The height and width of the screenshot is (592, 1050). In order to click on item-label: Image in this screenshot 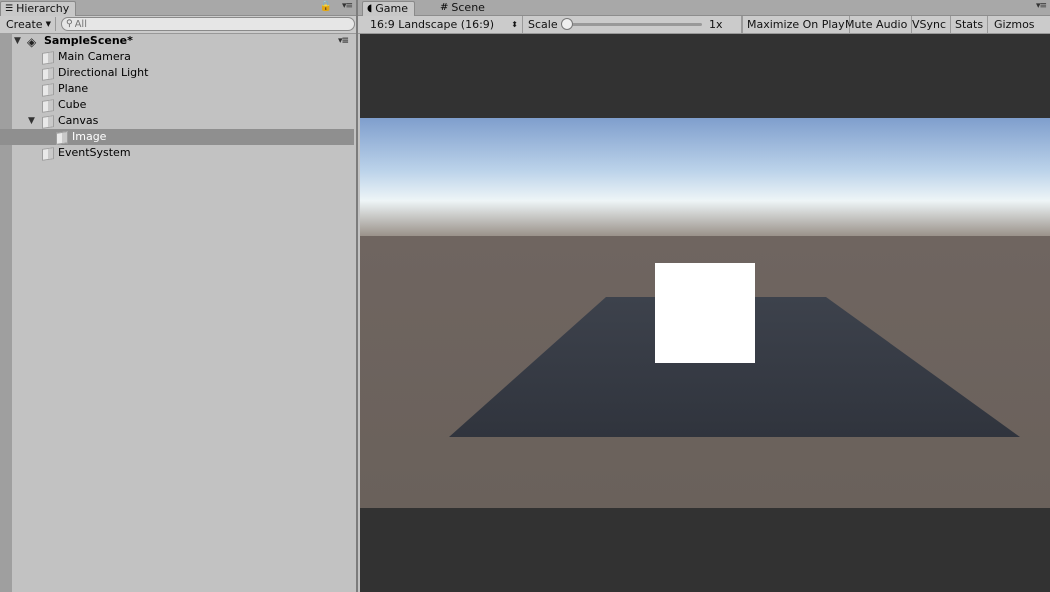, I will do `click(89, 136)`.